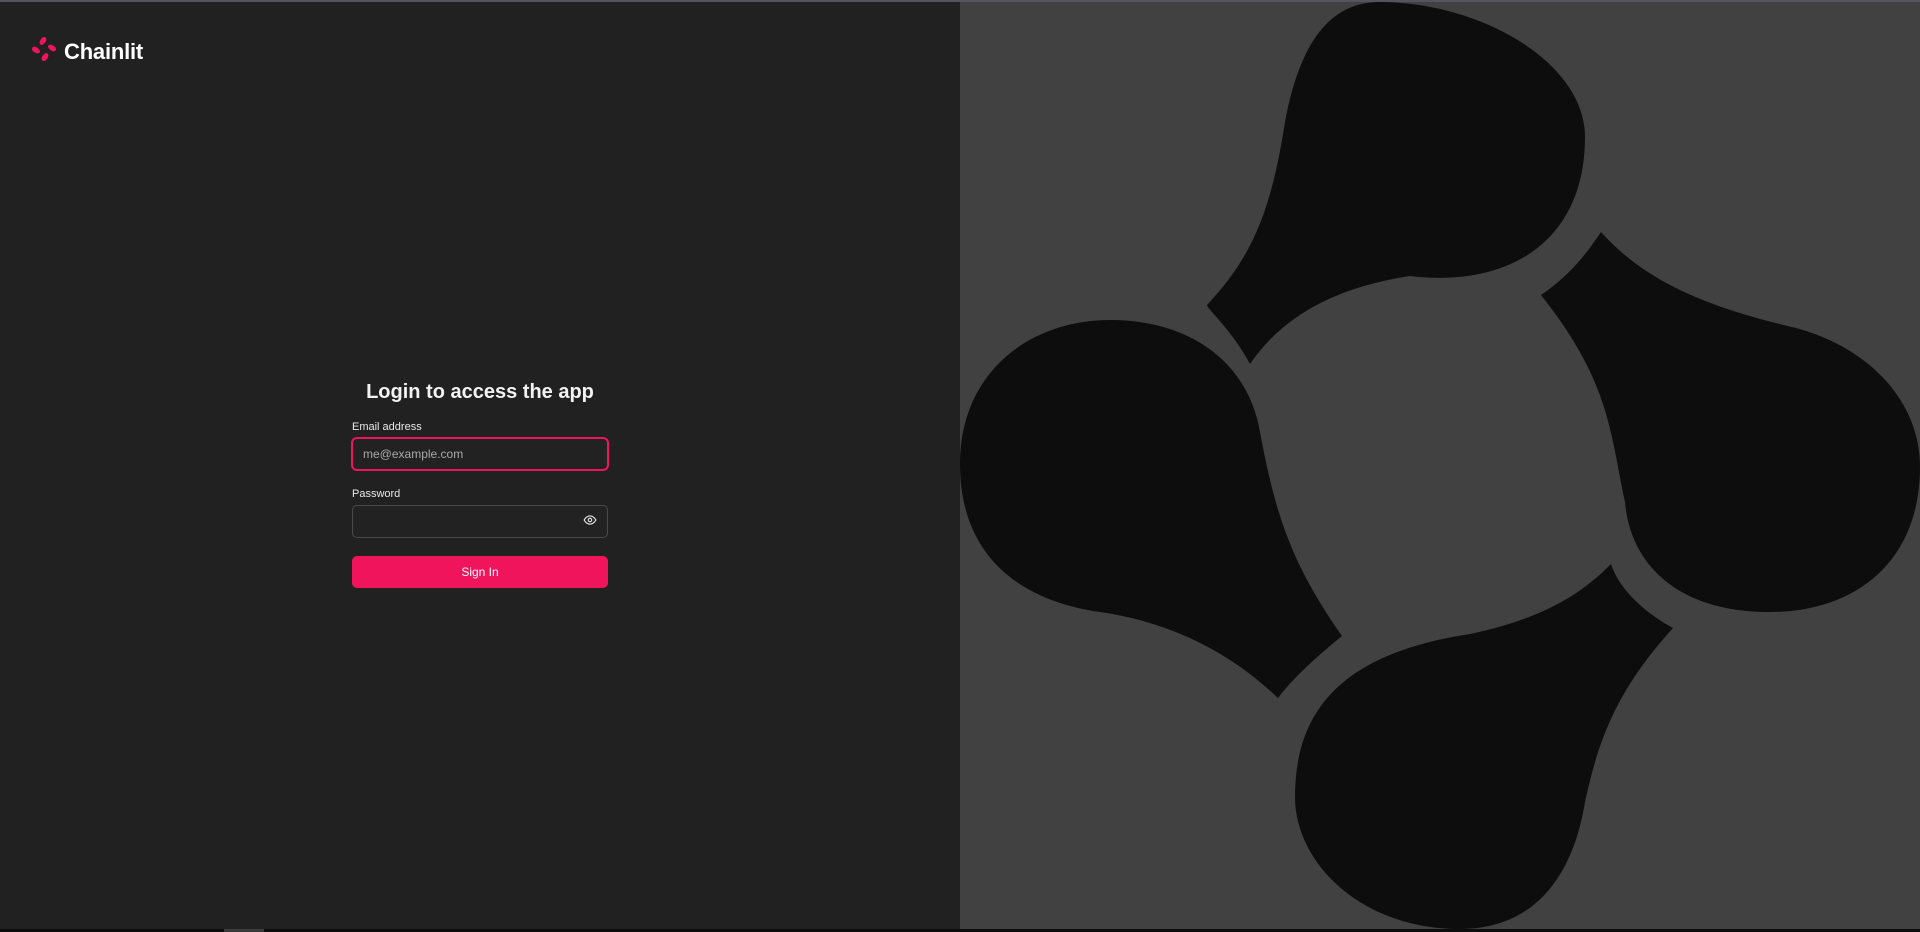 This screenshot has width=1920, height=932. I want to click on logo-petal-bottom, so click(1484, 746).